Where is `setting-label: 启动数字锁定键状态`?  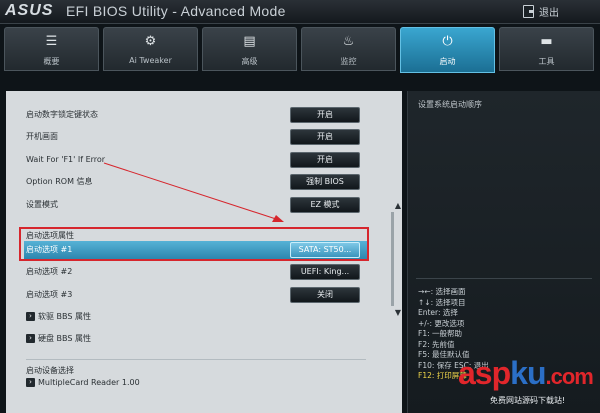
setting-label: 启动数字锁定键状态 is located at coordinates (62, 114).